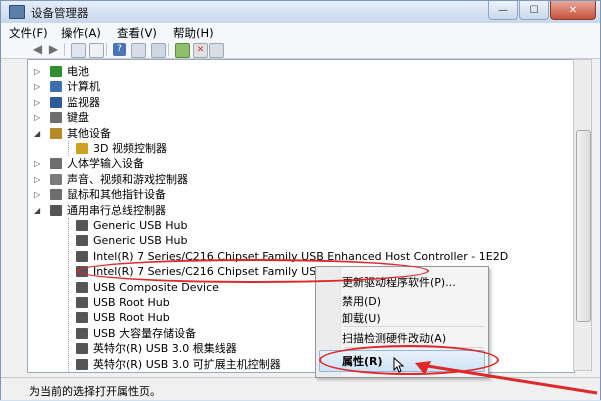  What do you see at coordinates (116, 195) in the screenshot?
I see `tree-item-label: 鼠标和其他指针设备` at bounding box center [116, 195].